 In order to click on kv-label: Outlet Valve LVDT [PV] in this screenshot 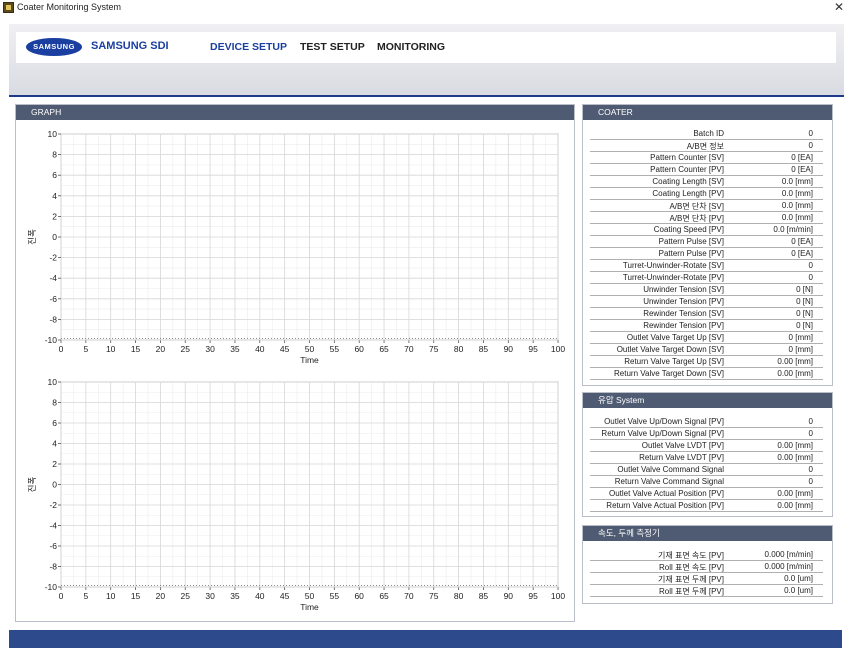, I will do `click(682, 445)`.